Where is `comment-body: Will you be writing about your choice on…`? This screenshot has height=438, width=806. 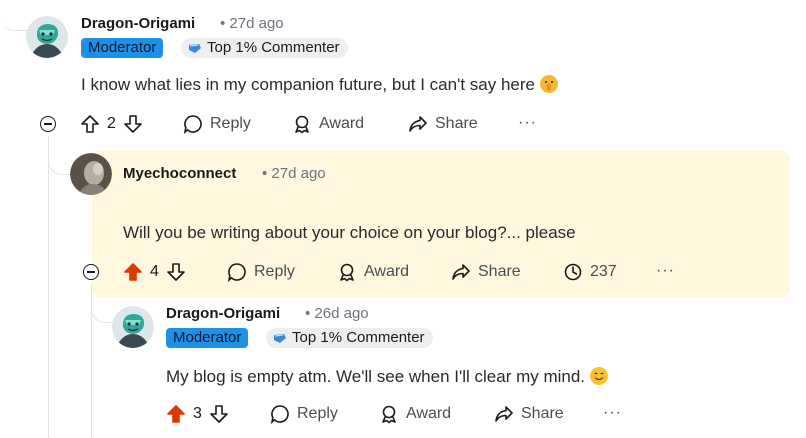
comment-body: Will you be writing about your choice on… is located at coordinates (349, 232).